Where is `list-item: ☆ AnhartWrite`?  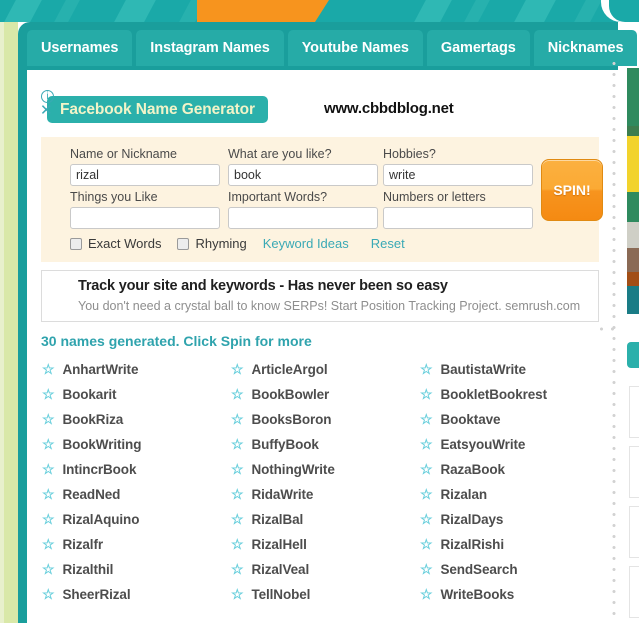
list-item: ☆ AnhartWrite is located at coordinates (135, 369).